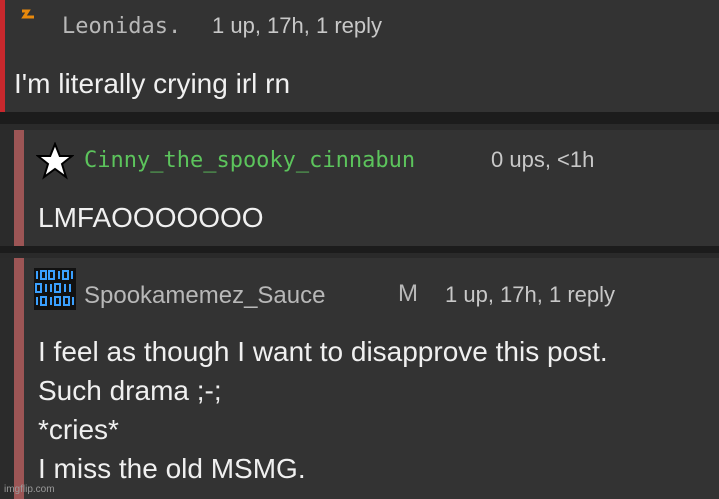  What do you see at coordinates (31, 16) in the screenshot?
I see `orange-bolt-icon` at bounding box center [31, 16].